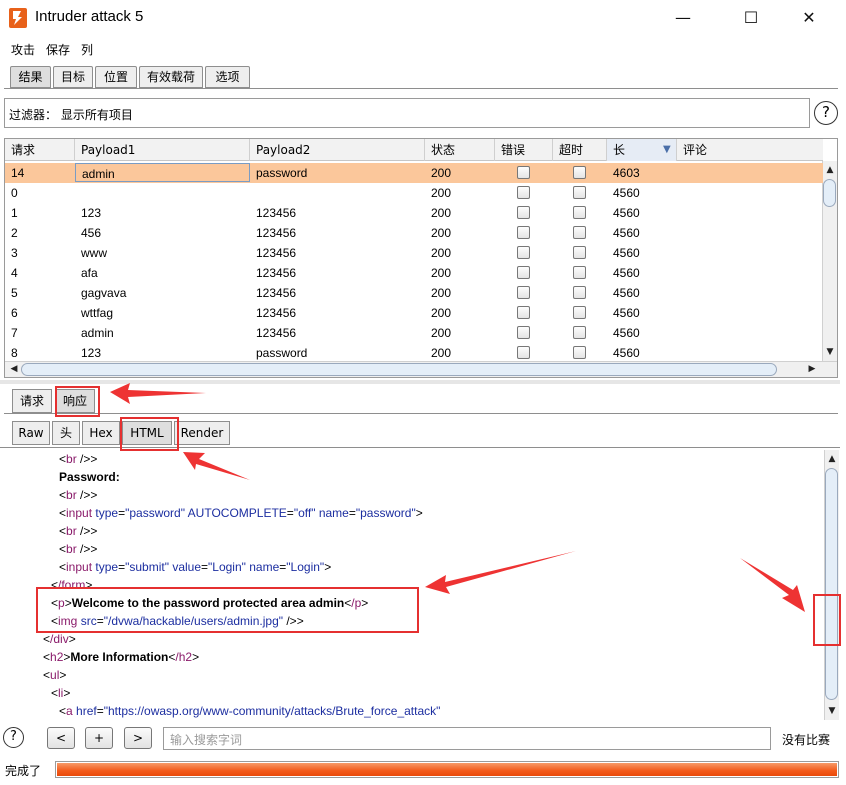 The image size is (846, 785). I want to click on progress-fill, so click(447, 769).